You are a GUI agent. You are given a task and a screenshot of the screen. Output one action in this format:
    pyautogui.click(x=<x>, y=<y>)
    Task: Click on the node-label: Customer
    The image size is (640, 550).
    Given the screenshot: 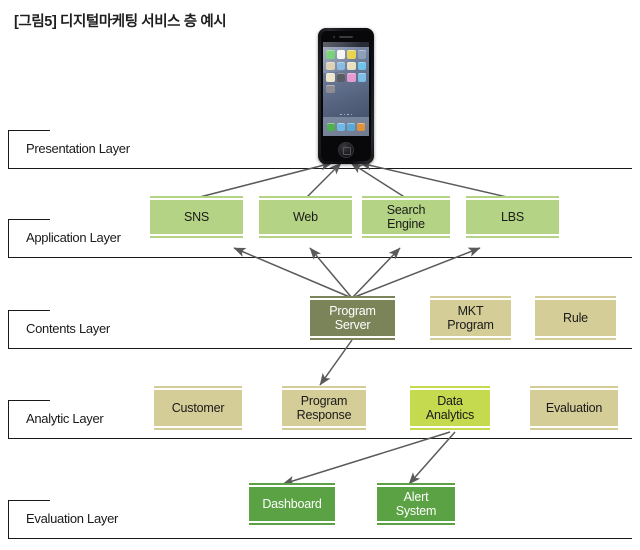 What is the action you would take?
    pyautogui.click(x=198, y=408)
    